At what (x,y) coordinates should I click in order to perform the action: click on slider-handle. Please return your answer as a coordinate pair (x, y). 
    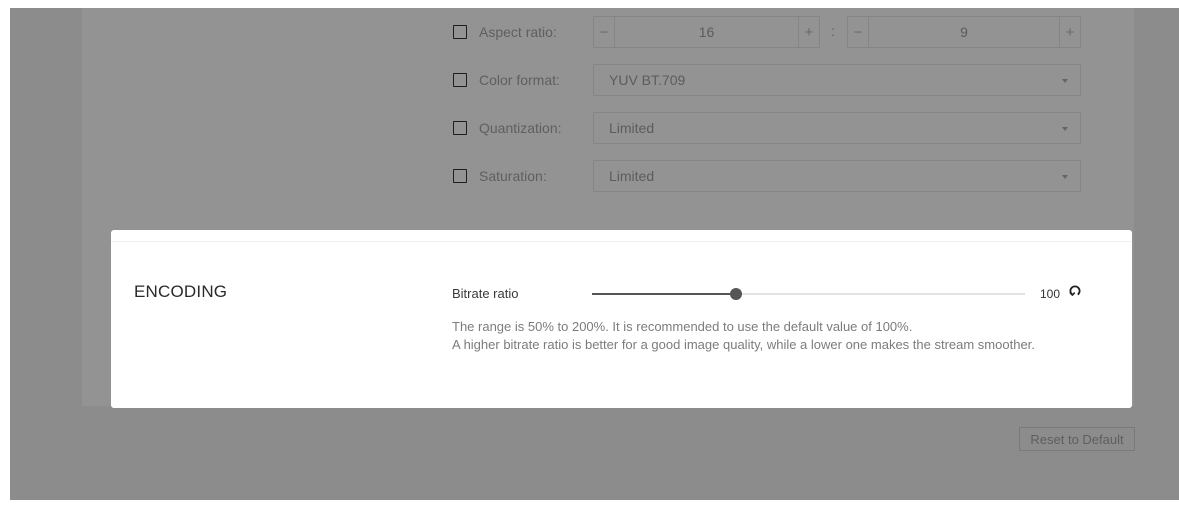
    Looking at the image, I should click on (736, 294).